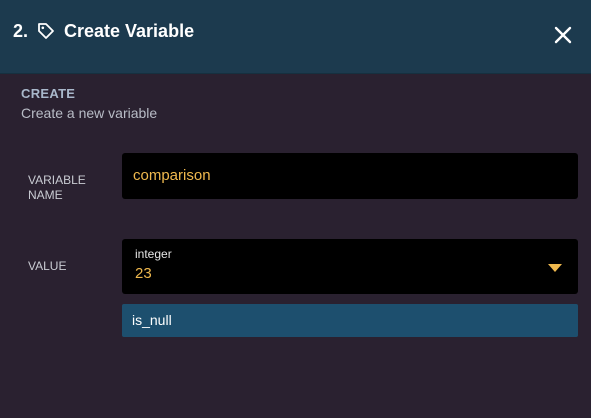 The height and width of the screenshot is (418, 591). Describe the element at coordinates (563, 35) in the screenshot. I see `close-icon` at that location.